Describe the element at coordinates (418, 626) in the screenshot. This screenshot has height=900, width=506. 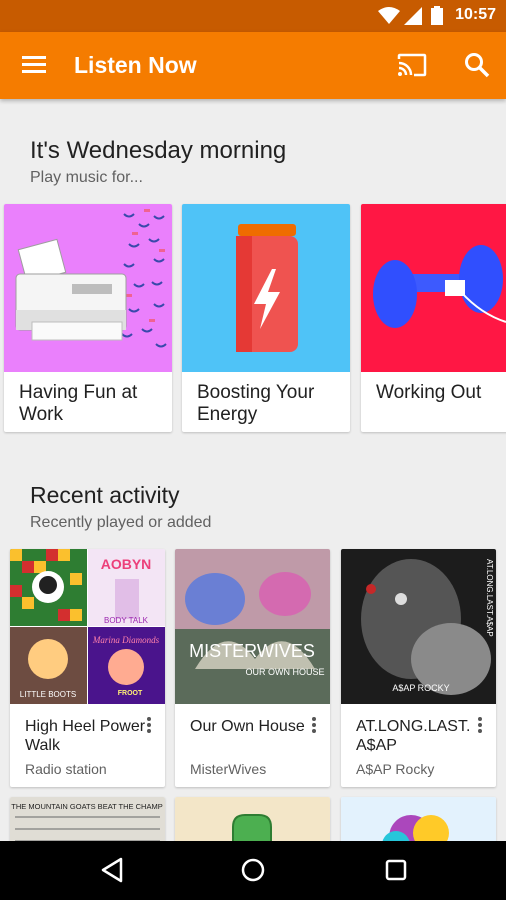
I see `album-art: AT.LONG.LAST.A$AP A$AP ROCKY` at that location.